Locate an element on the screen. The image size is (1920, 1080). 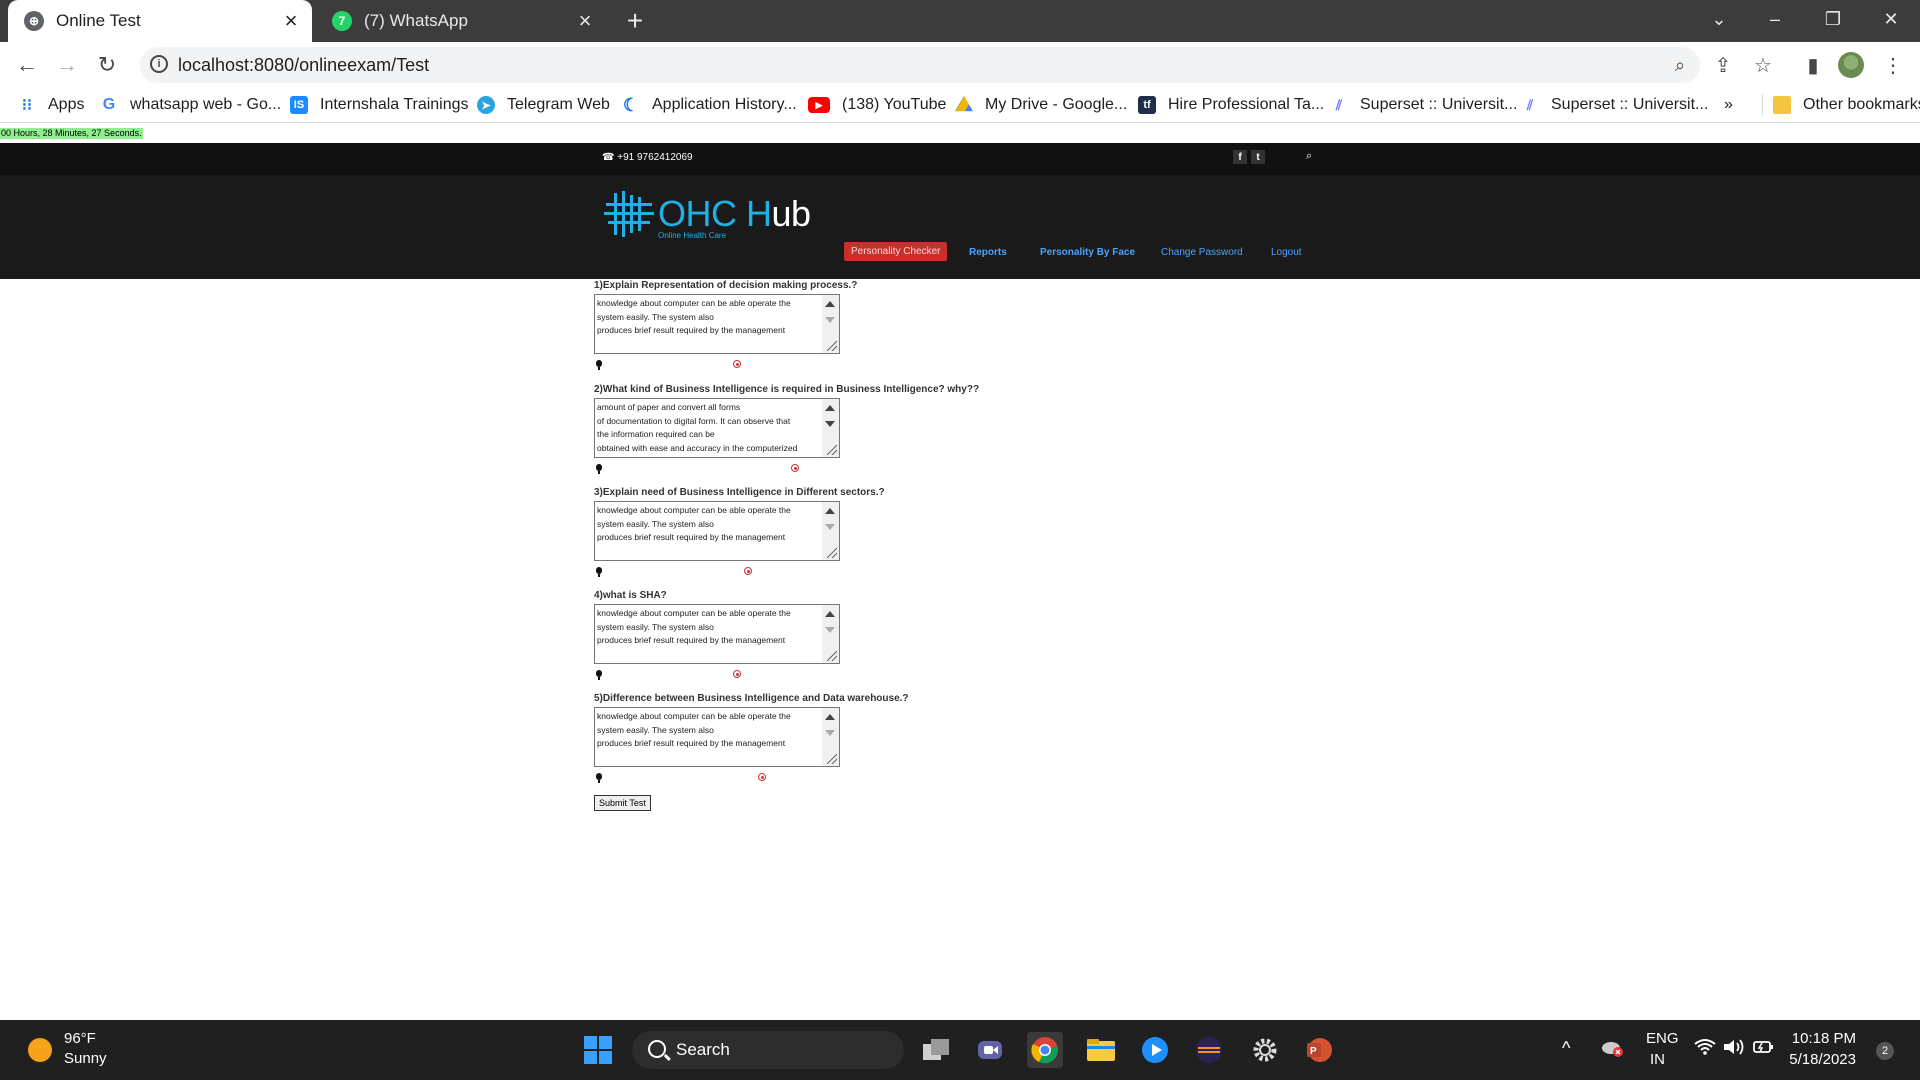
zoom-icon: ⌕ is located at coordinates (1680, 65).